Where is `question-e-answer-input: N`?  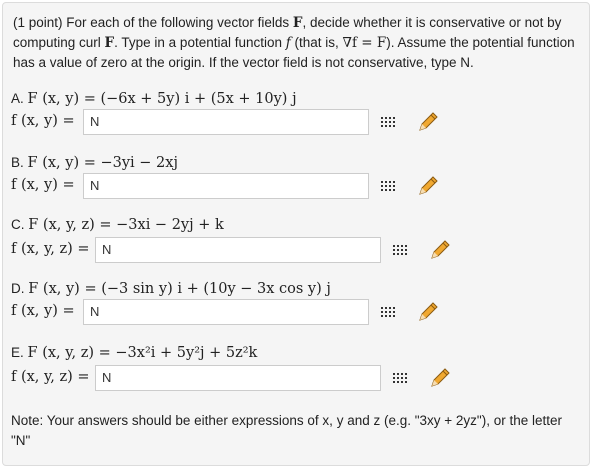
question-e-answer-input: N is located at coordinates (238, 378).